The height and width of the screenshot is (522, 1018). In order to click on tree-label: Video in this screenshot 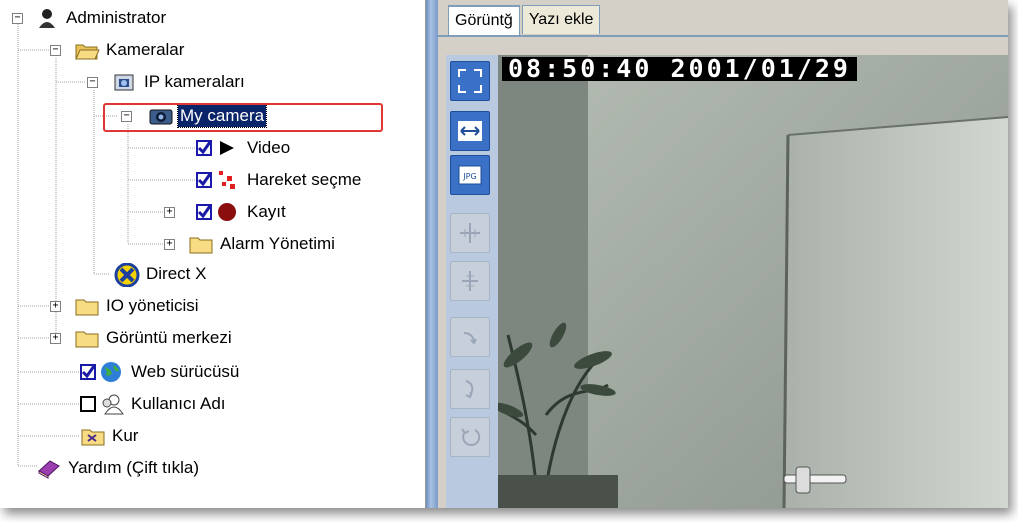, I will do `click(269, 147)`.